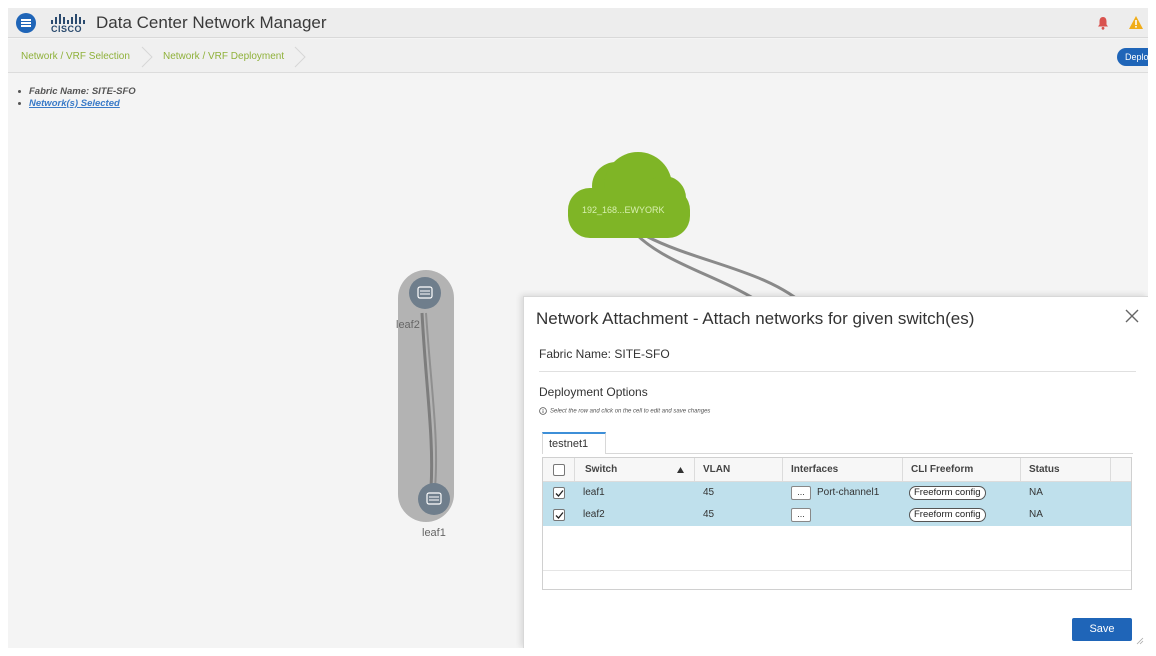 This screenshot has height=656, width=1156. Describe the element at coordinates (962, 470) in the screenshot. I see `header-cli-freeform: CLI Freeform` at that location.